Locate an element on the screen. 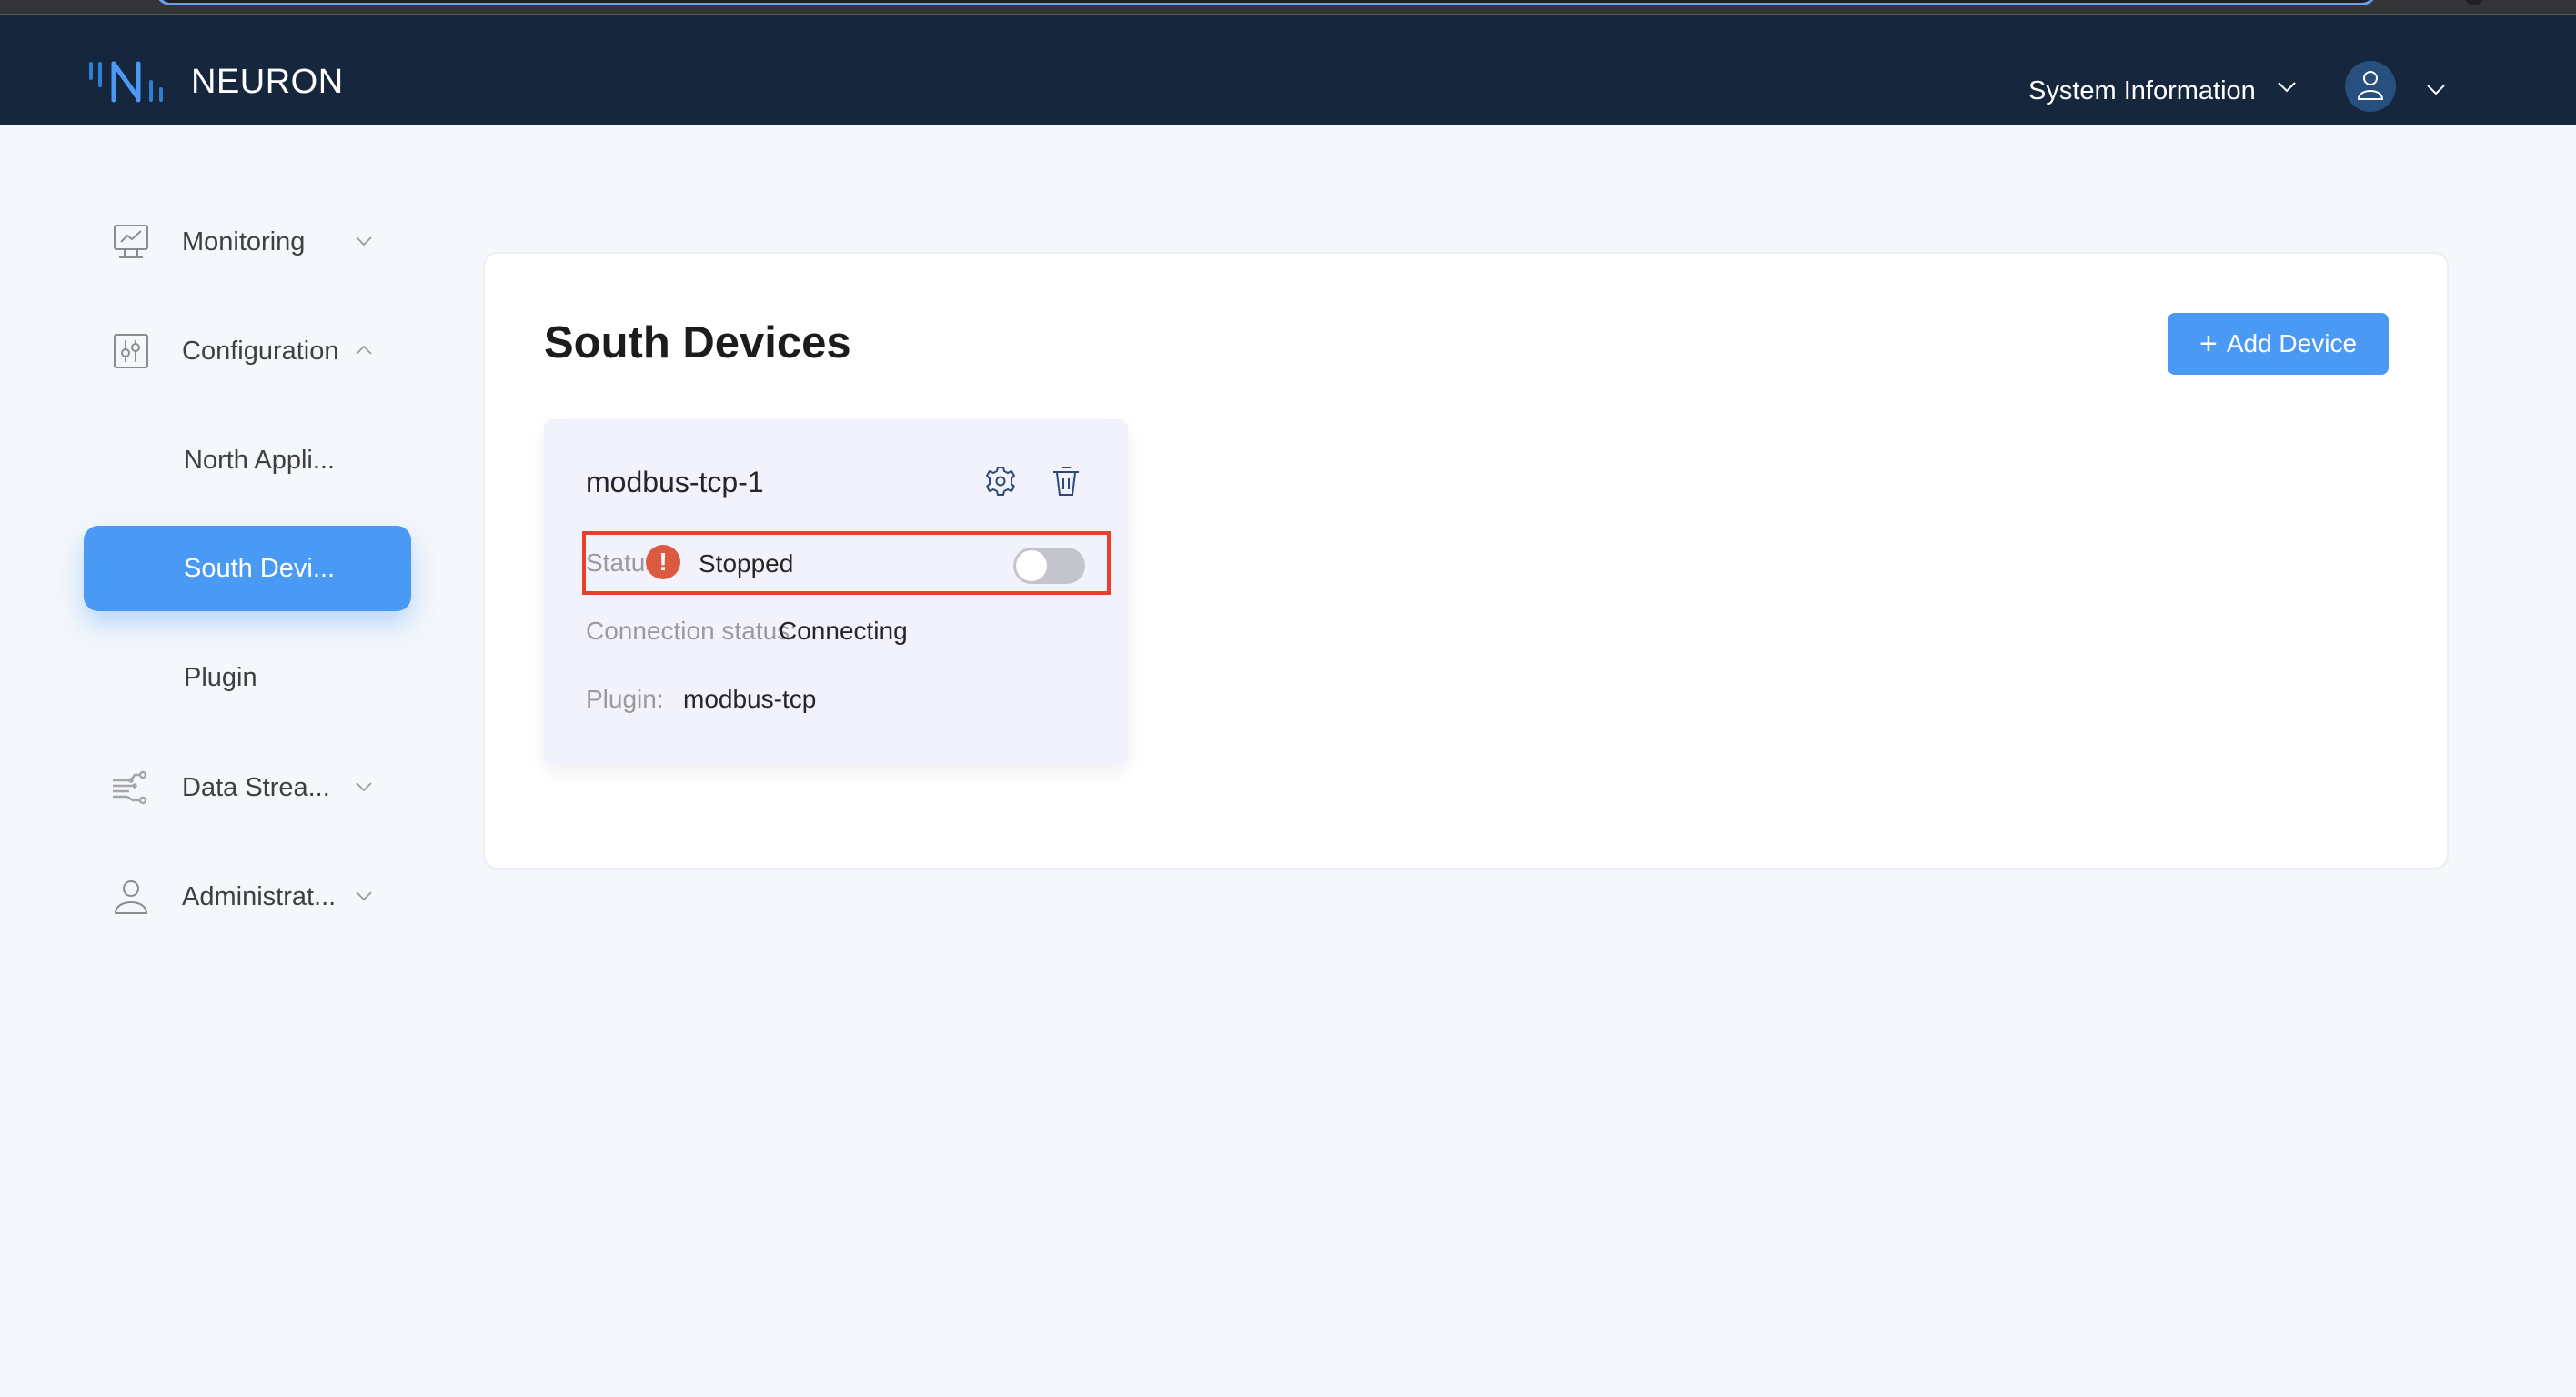 The height and width of the screenshot is (1397, 2576). trash-icon is located at coordinates (1066, 482).